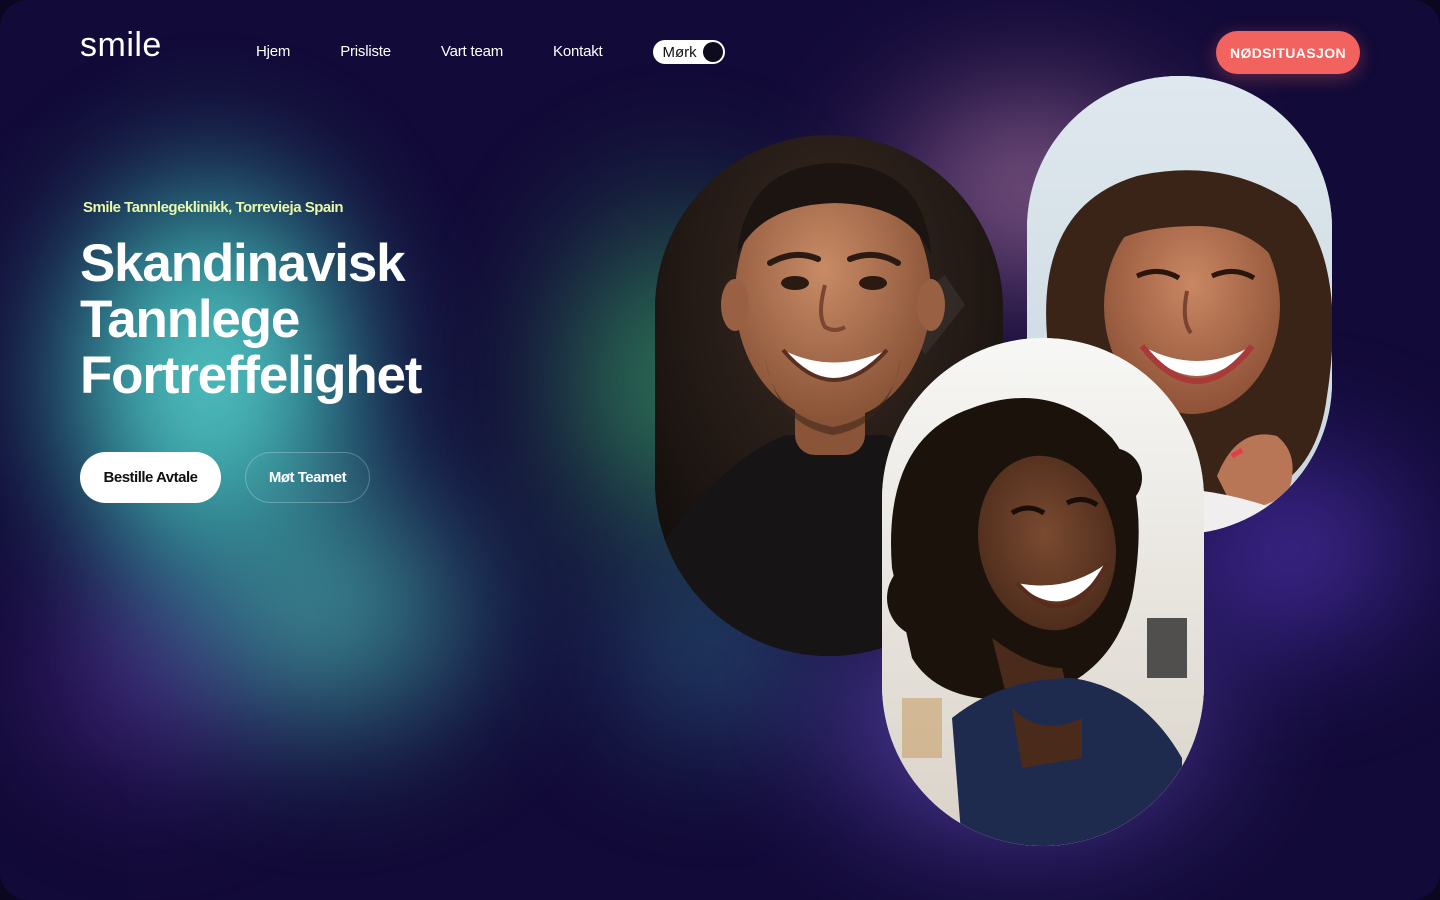  What do you see at coordinates (360, 320) in the screenshot?
I see `hero-headline: Skandinavisk Tannlege Fortreffelighet` at bounding box center [360, 320].